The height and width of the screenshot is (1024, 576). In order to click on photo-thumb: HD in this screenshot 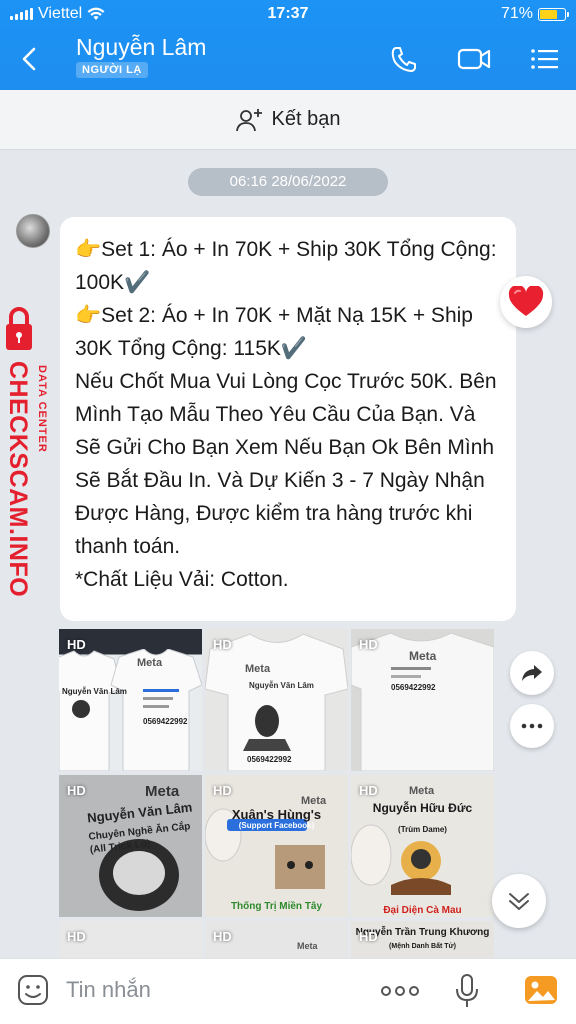, I will do `click(130, 939)`.